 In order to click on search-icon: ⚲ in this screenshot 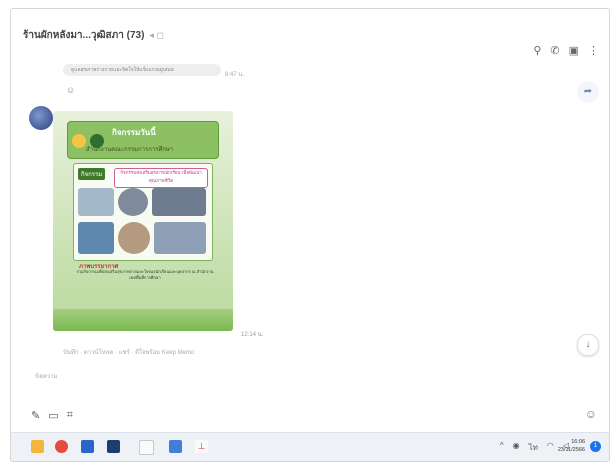, I will do `click(537, 51)`.